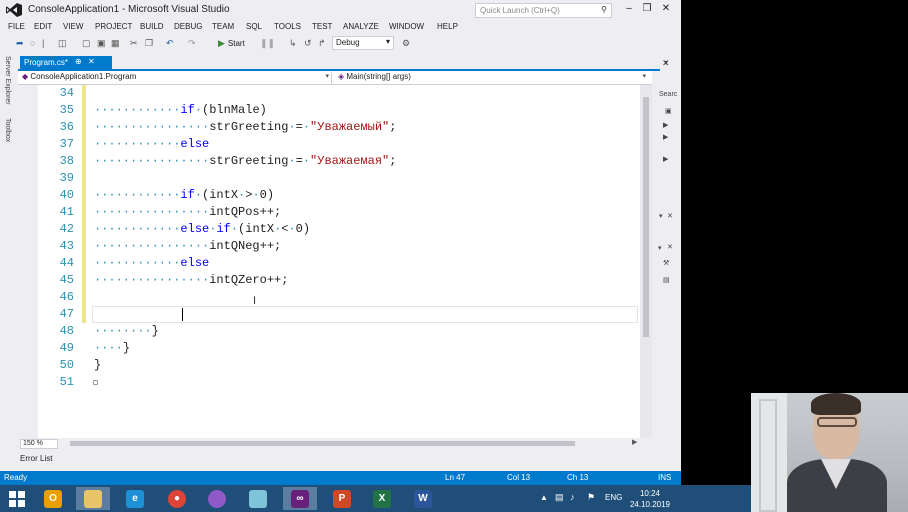 The image size is (908, 512). What do you see at coordinates (650, 499) in the screenshot?
I see `clock: 10:24 24.10.2019` at bounding box center [650, 499].